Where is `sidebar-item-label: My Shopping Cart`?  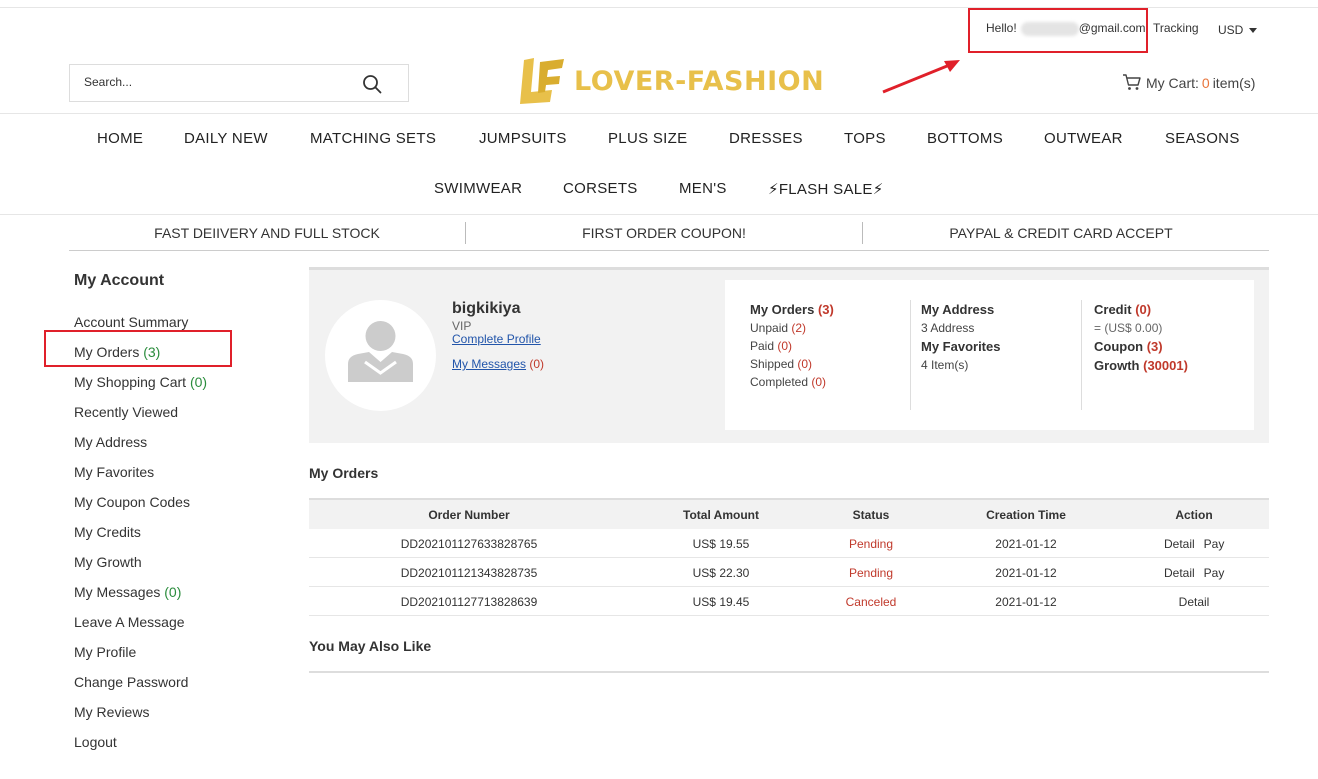 sidebar-item-label: My Shopping Cart is located at coordinates (130, 382).